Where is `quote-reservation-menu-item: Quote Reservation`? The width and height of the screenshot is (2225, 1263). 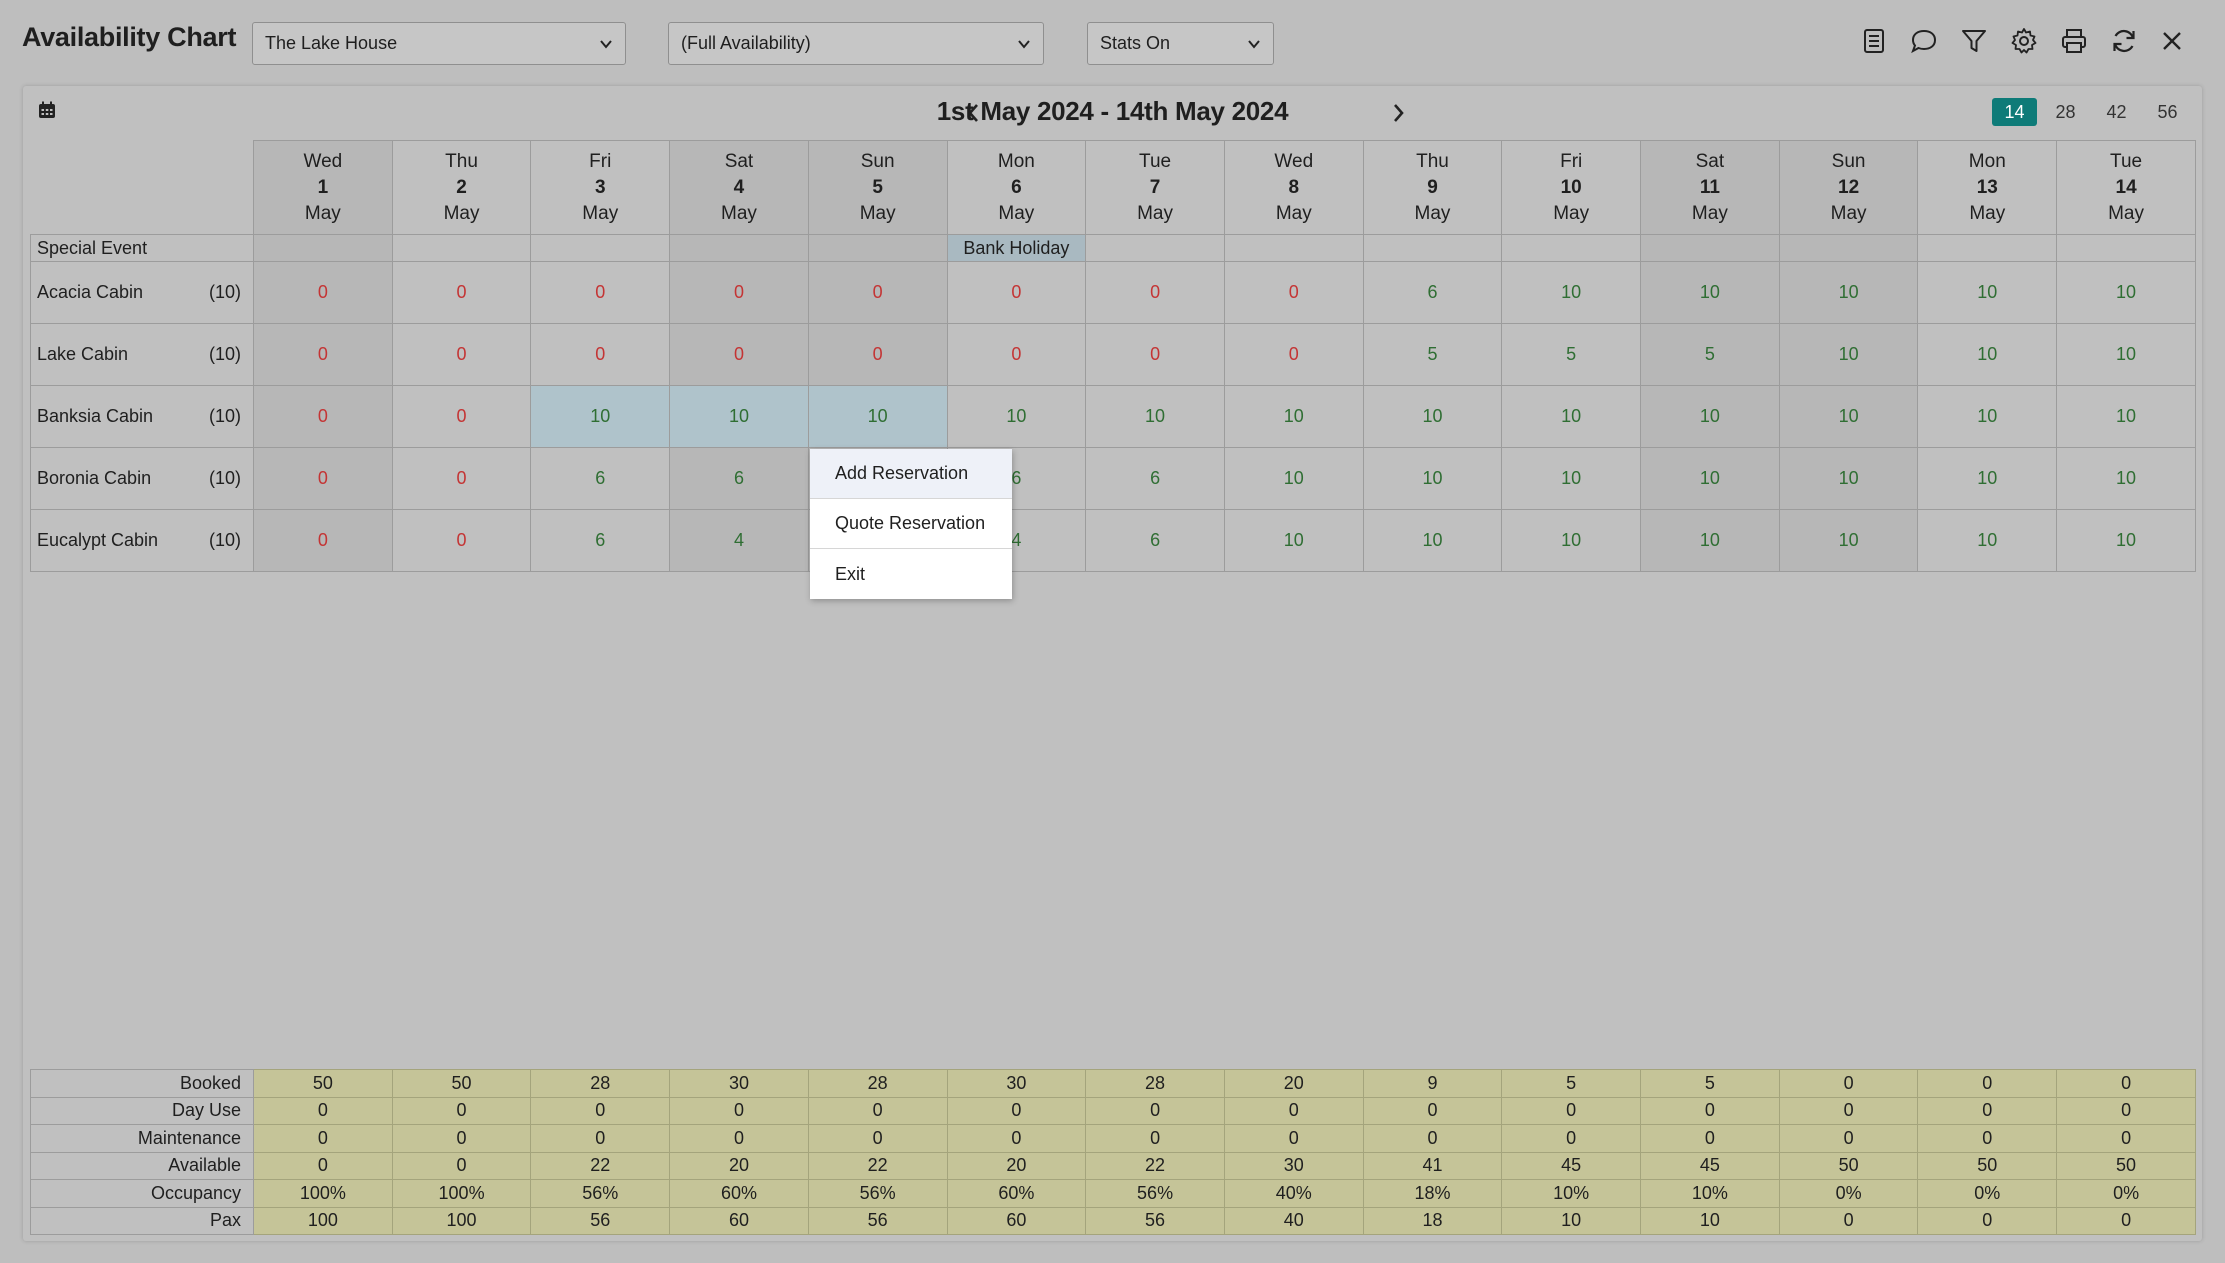 quote-reservation-menu-item: Quote Reservation is located at coordinates (911, 524).